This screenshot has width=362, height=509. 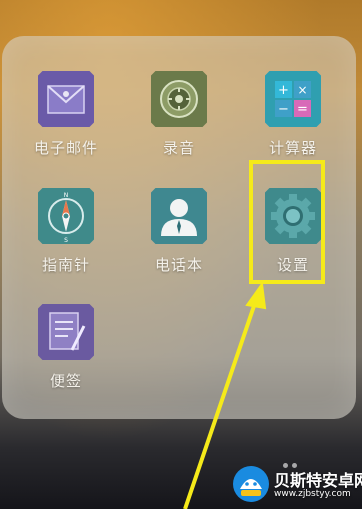 What do you see at coordinates (312, 494) in the screenshot?
I see `watermark-url: www.zjbstyy.com` at bounding box center [312, 494].